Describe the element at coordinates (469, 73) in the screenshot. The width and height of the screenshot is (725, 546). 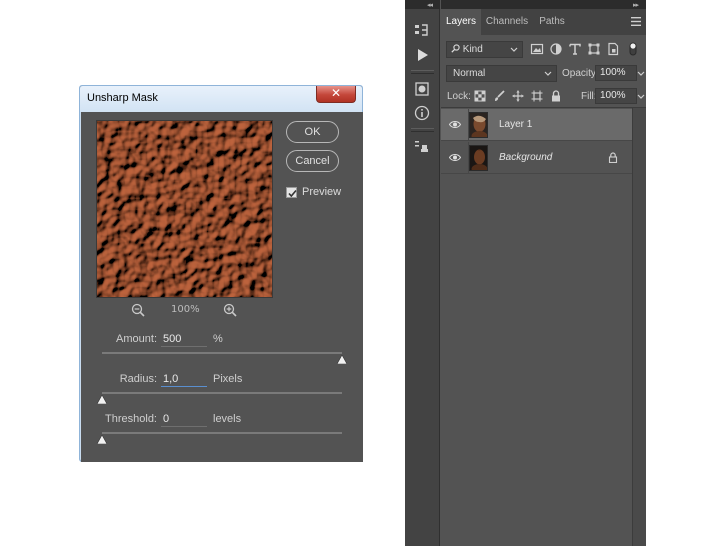
I see `blend-mode-value: Normal` at that location.